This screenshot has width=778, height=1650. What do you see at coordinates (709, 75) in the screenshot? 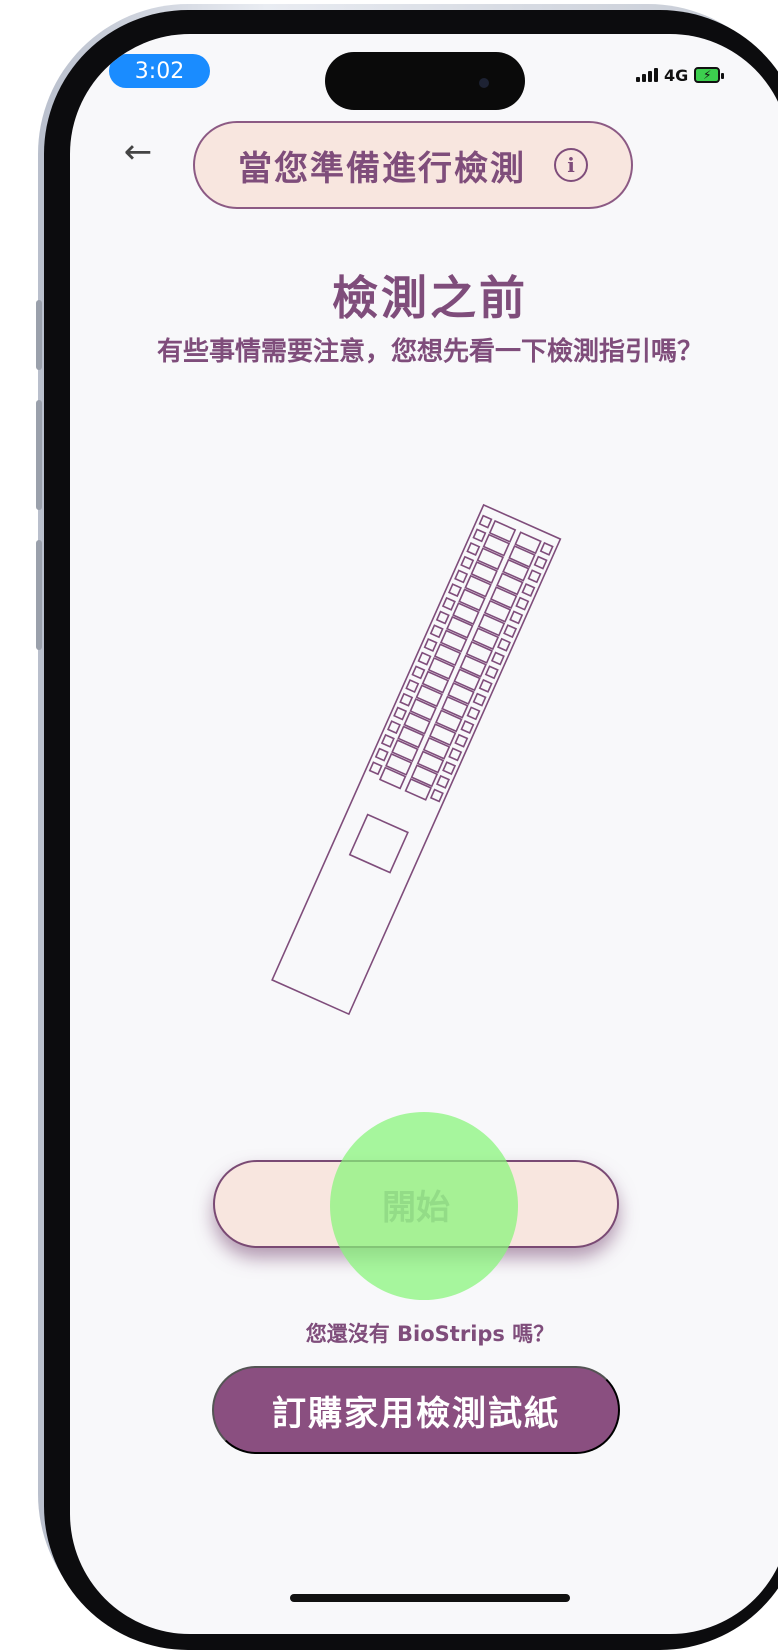
I see `battery-charging-icon: ⚡` at bounding box center [709, 75].